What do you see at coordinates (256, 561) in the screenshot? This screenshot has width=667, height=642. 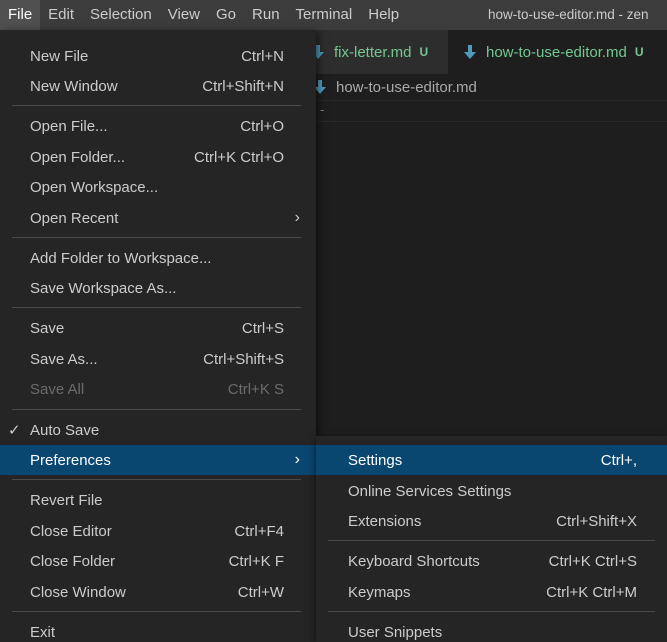 I see `menu-item-shortcut: Ctrl+K F` at bounding box center [256, 561].